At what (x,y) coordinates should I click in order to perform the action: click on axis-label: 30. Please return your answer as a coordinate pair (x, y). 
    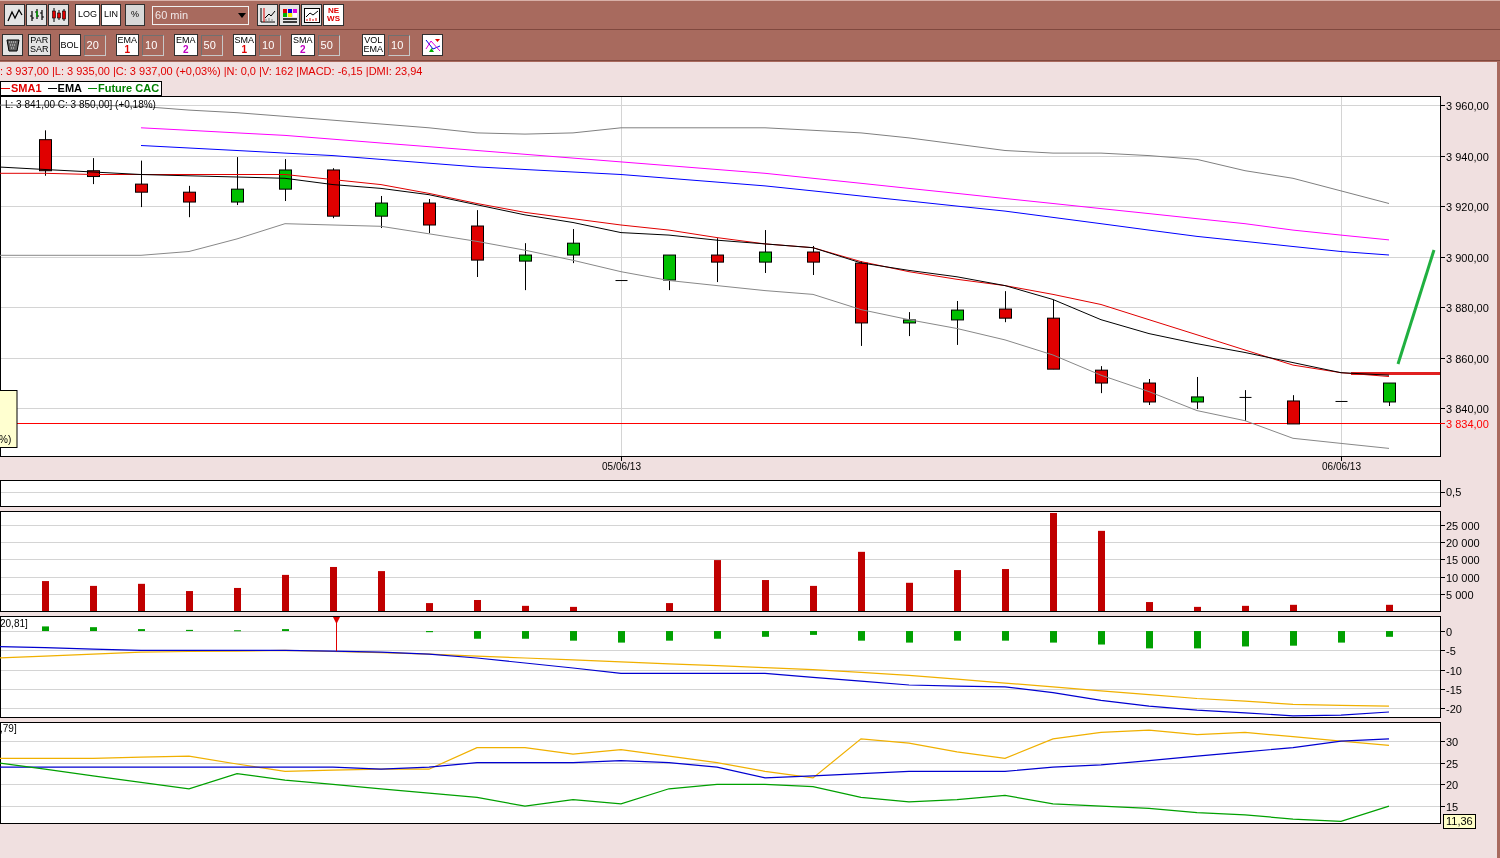
    Looking at the image, I should click on (1452, 741).